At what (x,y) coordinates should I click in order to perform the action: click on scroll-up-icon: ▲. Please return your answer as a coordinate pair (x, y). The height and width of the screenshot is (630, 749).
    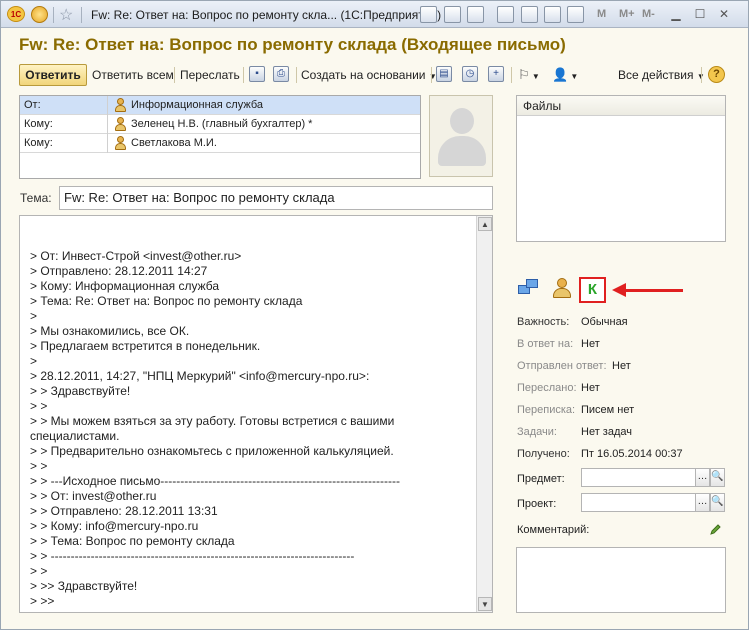
    Looking at the image, I should click on (485, 224).